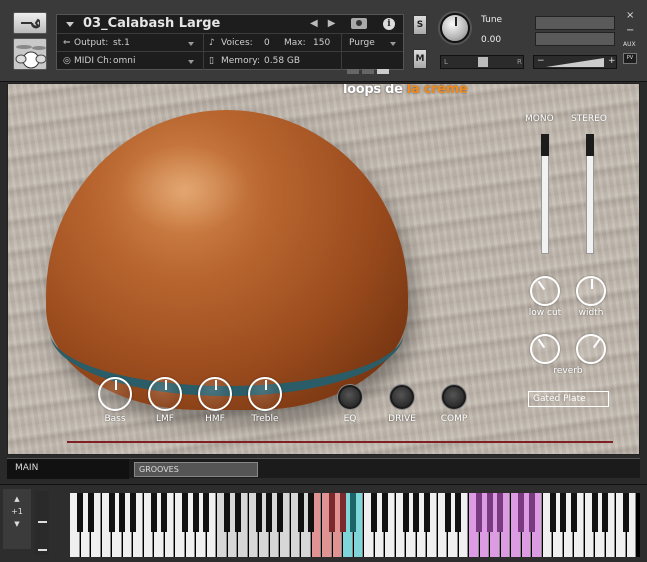  Describe the element at coordinates (265, 394) in the screenshot. I see `treble-knob` at that location.